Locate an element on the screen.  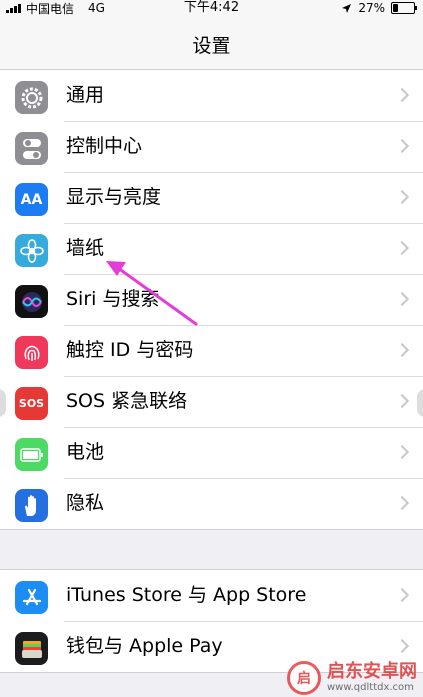
flower-icon is located at coordinates (31, 250).